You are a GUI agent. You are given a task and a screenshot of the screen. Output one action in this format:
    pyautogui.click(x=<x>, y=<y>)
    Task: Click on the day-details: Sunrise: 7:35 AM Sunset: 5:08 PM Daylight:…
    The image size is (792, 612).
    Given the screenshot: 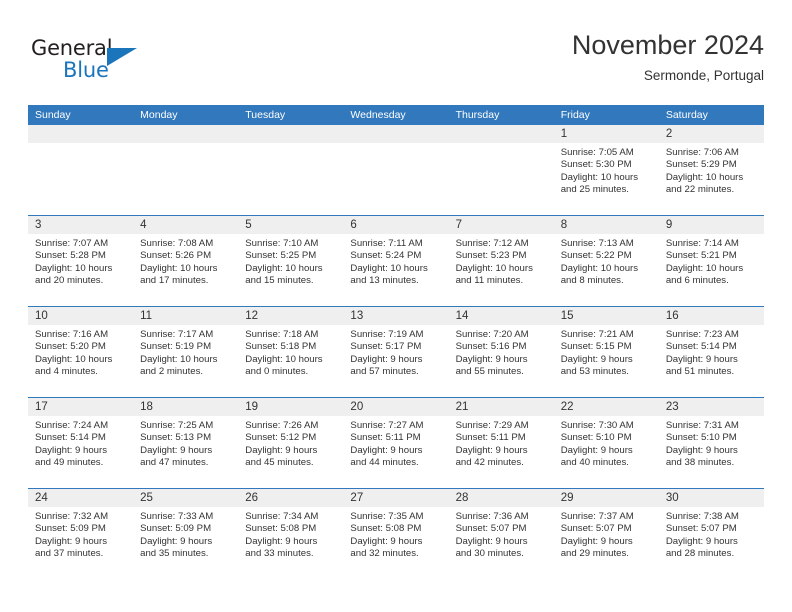 What is the action you would take?
    pyautogui.click(x=395, y=534)
    